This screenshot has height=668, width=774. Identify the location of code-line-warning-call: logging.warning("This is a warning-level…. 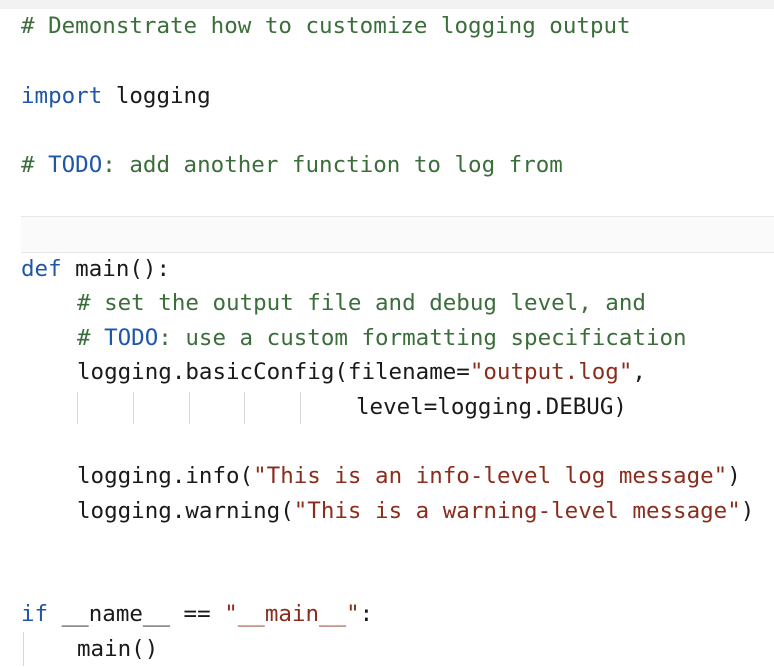
(415, 511).